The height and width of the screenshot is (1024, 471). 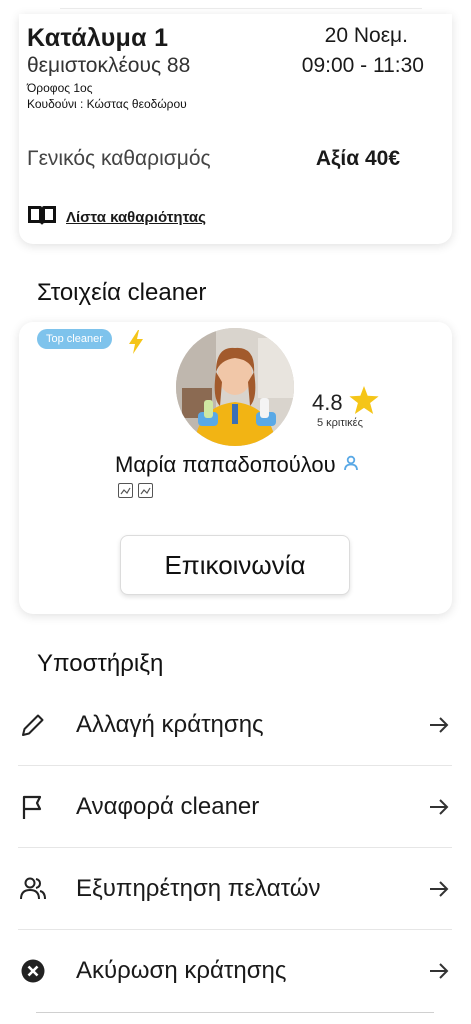 What do you see at coordinates (33, 889) in the screenshot?
I see `people-icon` at bounding box center [33, 889].